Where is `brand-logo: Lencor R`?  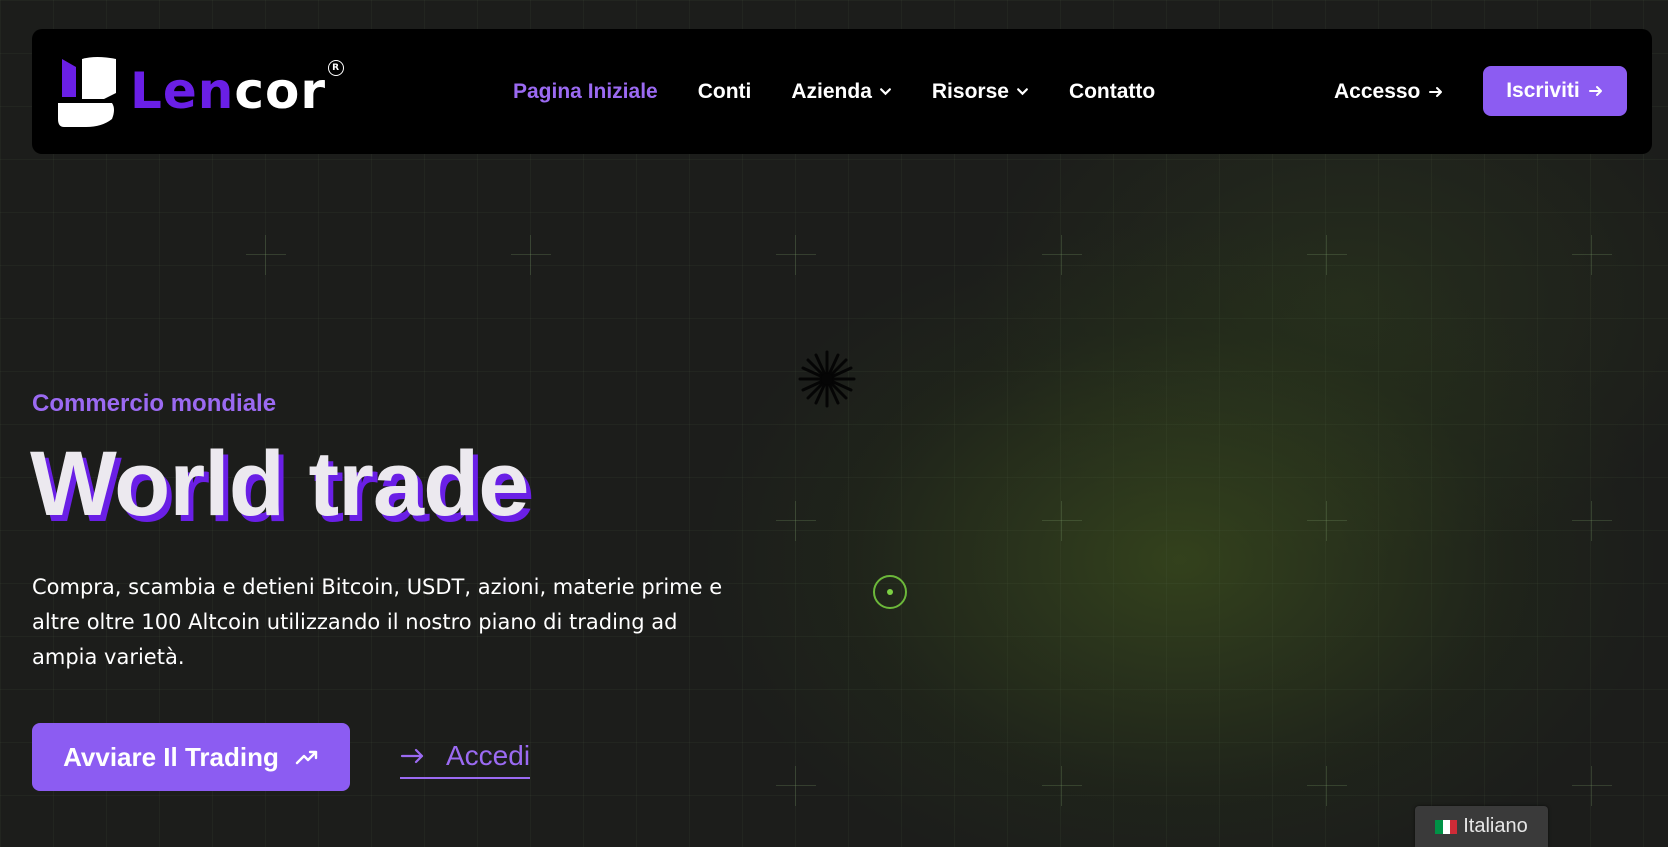 brand-logo: Lencor R is located at coordinates (200, 91).